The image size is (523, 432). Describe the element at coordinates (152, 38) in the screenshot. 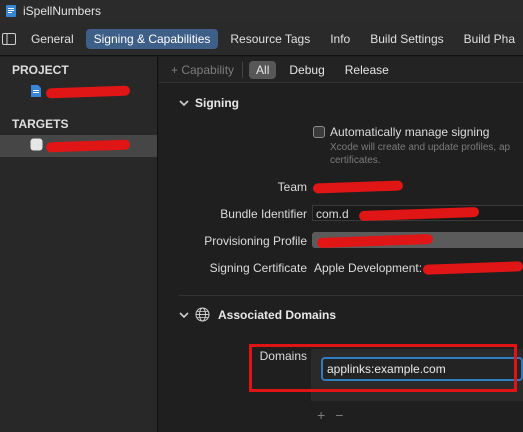

I see `tab-signing-capabilities: Signing & Capabilities` at that location.